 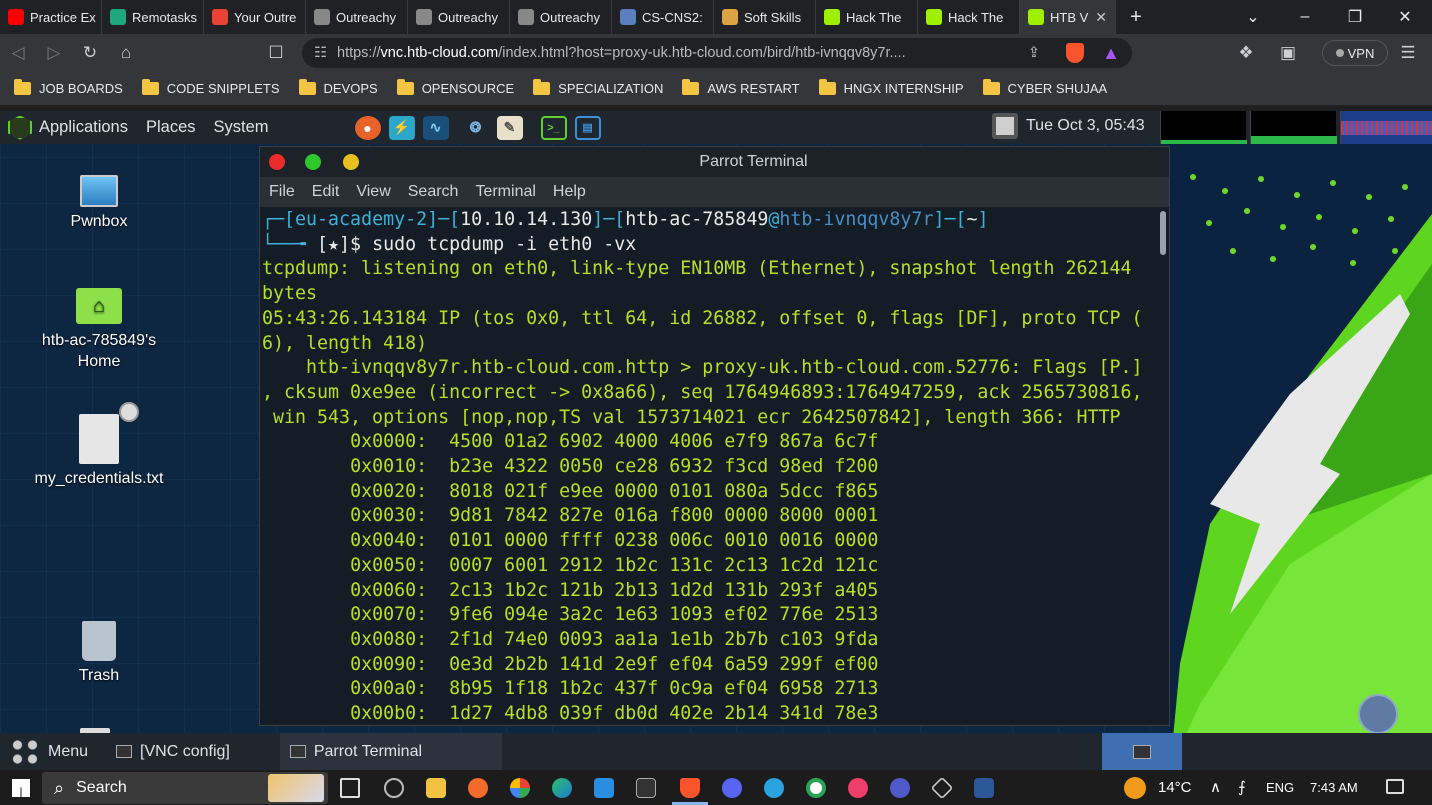 What do you see at coordinates (68, 752) in the screenshot?
I see `menu-button: Menu` at bounding box center [68, 752].